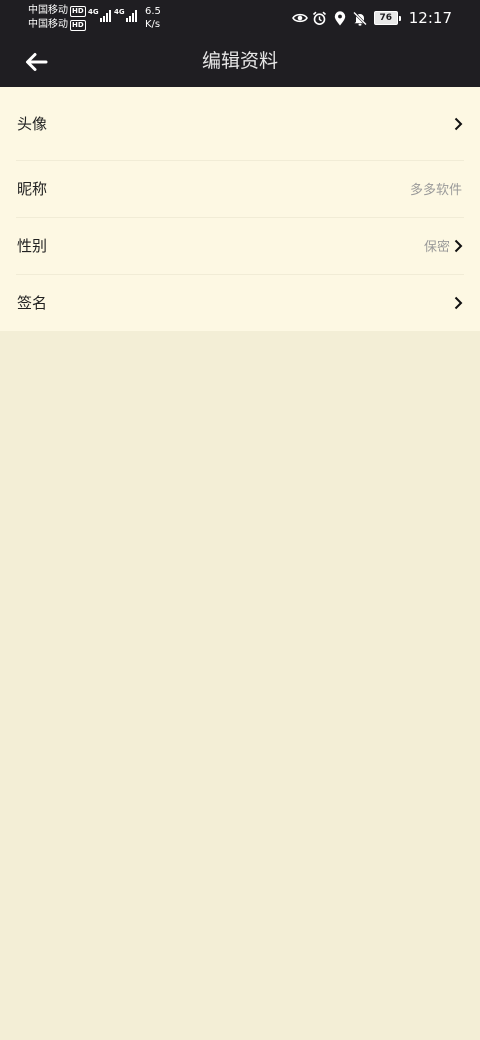 The width and height of the screenshot is (480, 1040). What do you see at coordinates (436, 247) in the screenshot?
I see `gender-value: 保密` at bounding box center [436, 247].